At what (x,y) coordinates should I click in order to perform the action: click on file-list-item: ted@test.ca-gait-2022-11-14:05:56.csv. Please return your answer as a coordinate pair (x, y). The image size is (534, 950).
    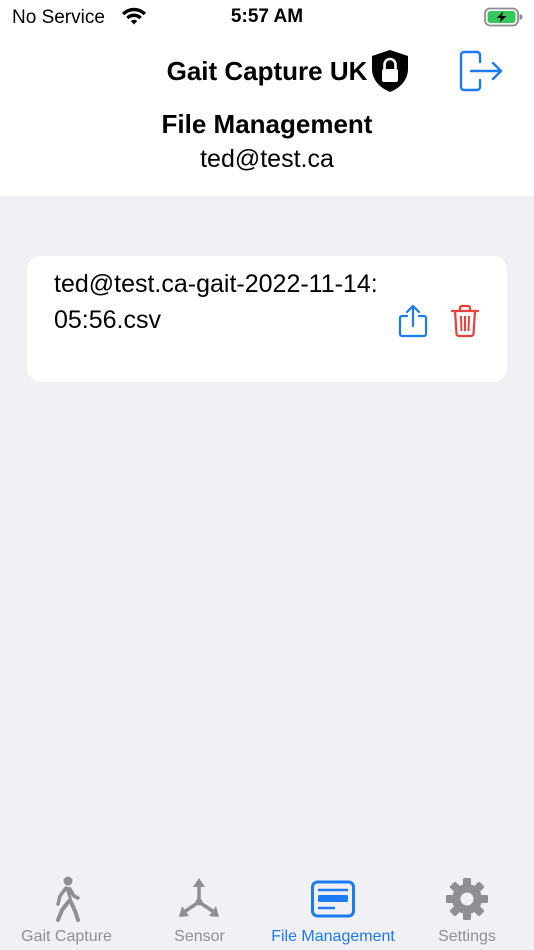
    Looking at the image, I should click on (267, 319).